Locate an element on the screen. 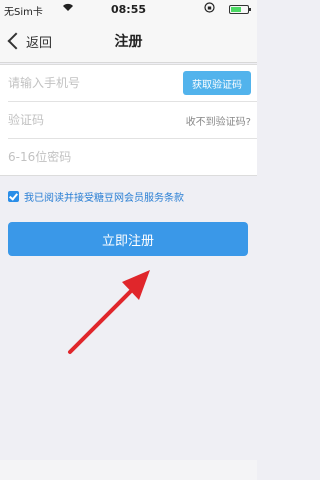  battery-icon is located at coordinates (240, 9).